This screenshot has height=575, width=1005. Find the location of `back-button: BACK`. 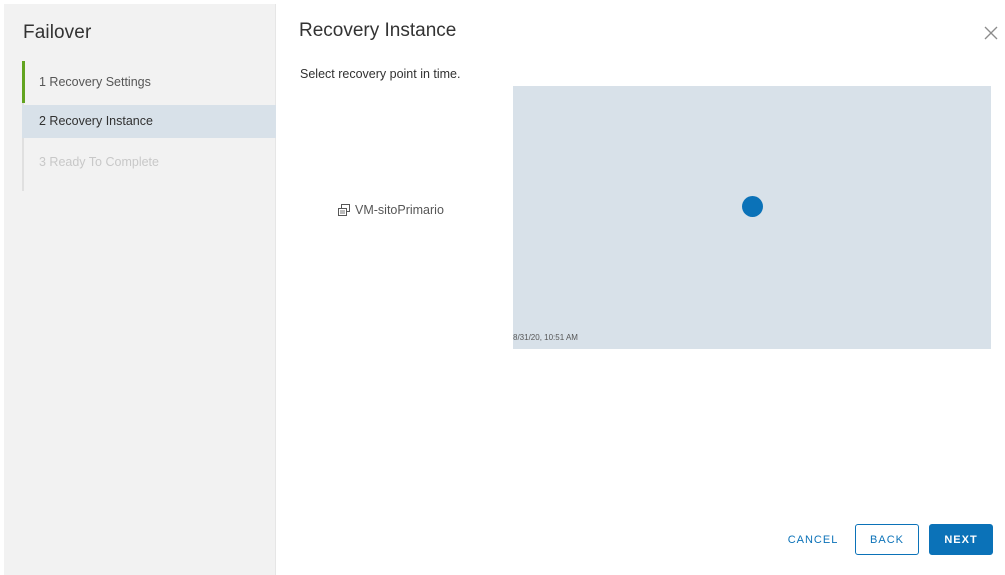

back-button: BACK is located at coordinates (887, 539).